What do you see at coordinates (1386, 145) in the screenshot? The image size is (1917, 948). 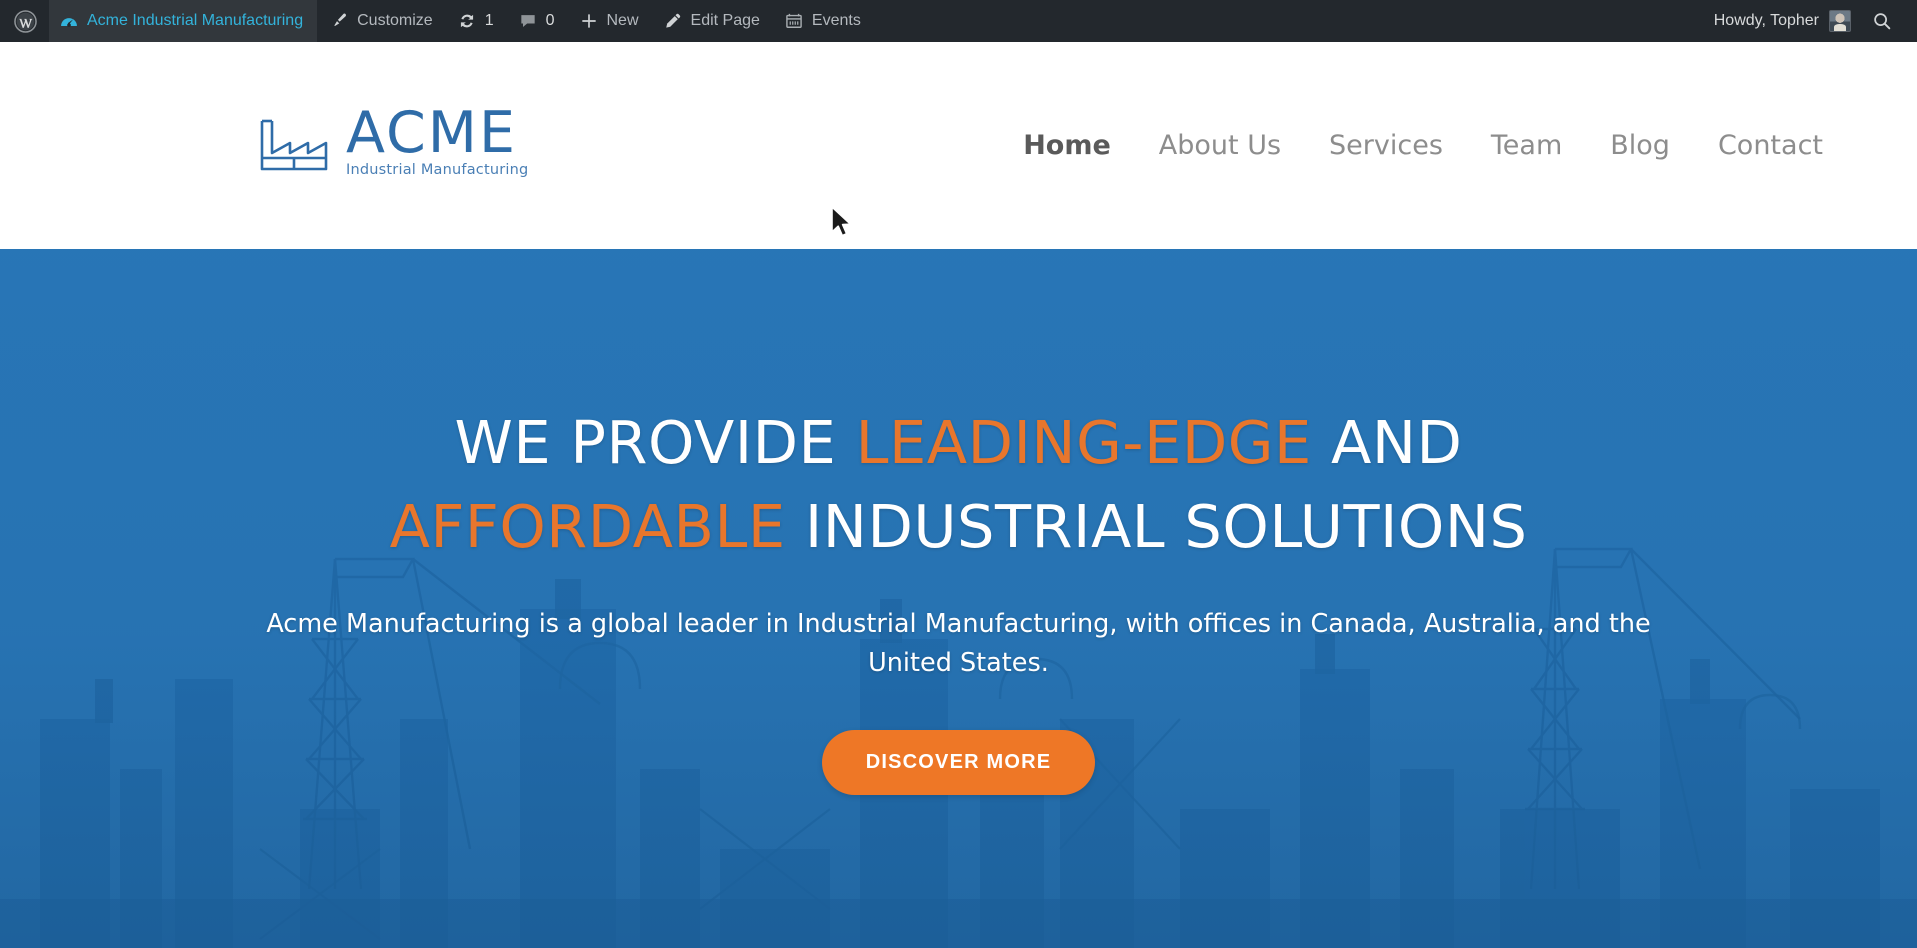 I see `nav-item-services: Services` at bounding box center [1386, 145].